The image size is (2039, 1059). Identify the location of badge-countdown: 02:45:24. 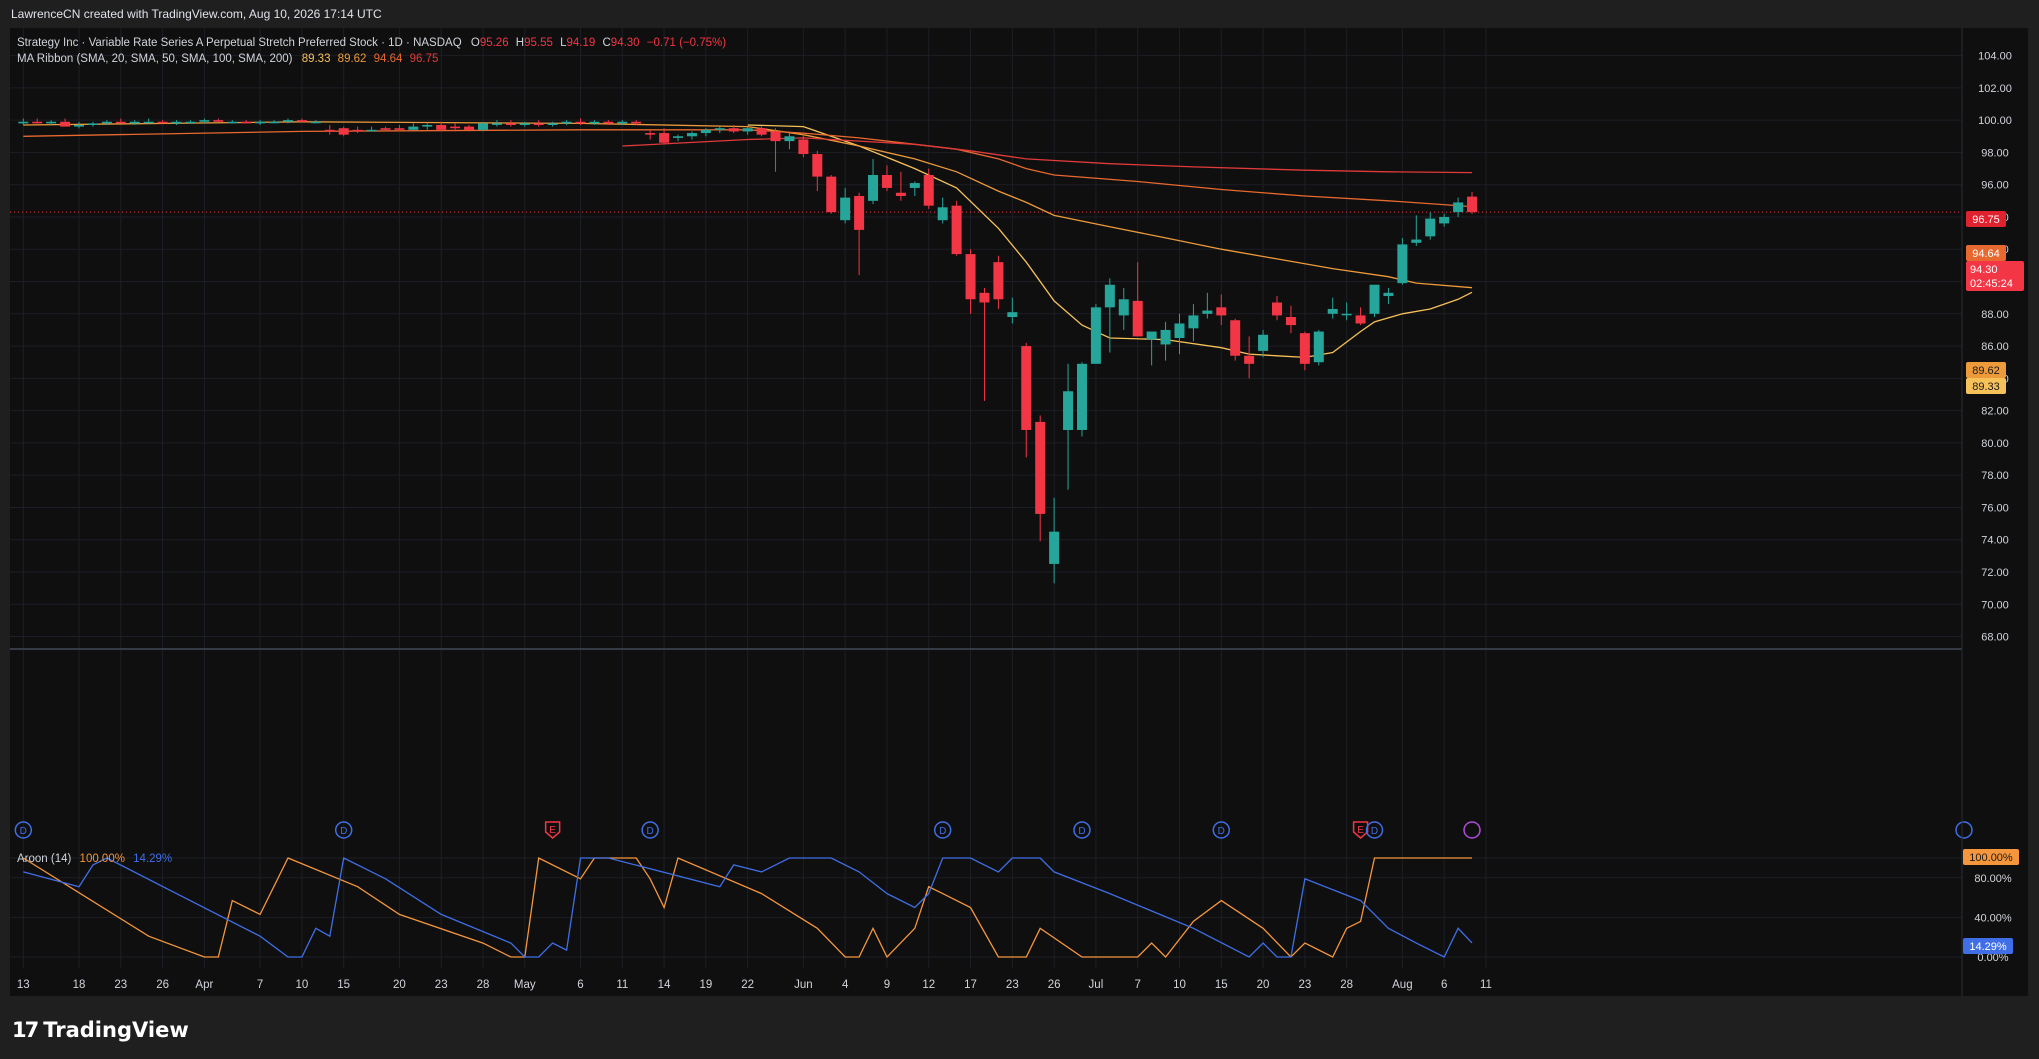
(1991, 284).